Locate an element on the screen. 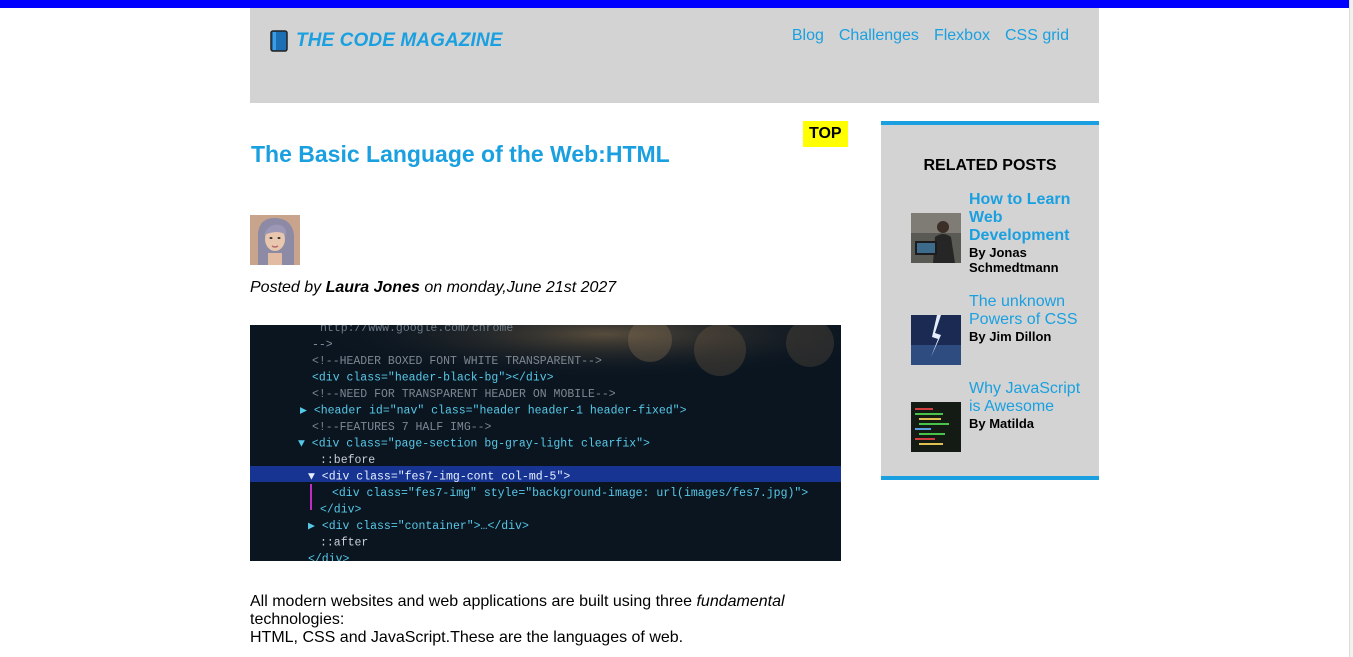 The width and height of the screenshot is (1353, 657). related-post-title: Why JavaScript is Awesome is located at coordinates (1025, 398).